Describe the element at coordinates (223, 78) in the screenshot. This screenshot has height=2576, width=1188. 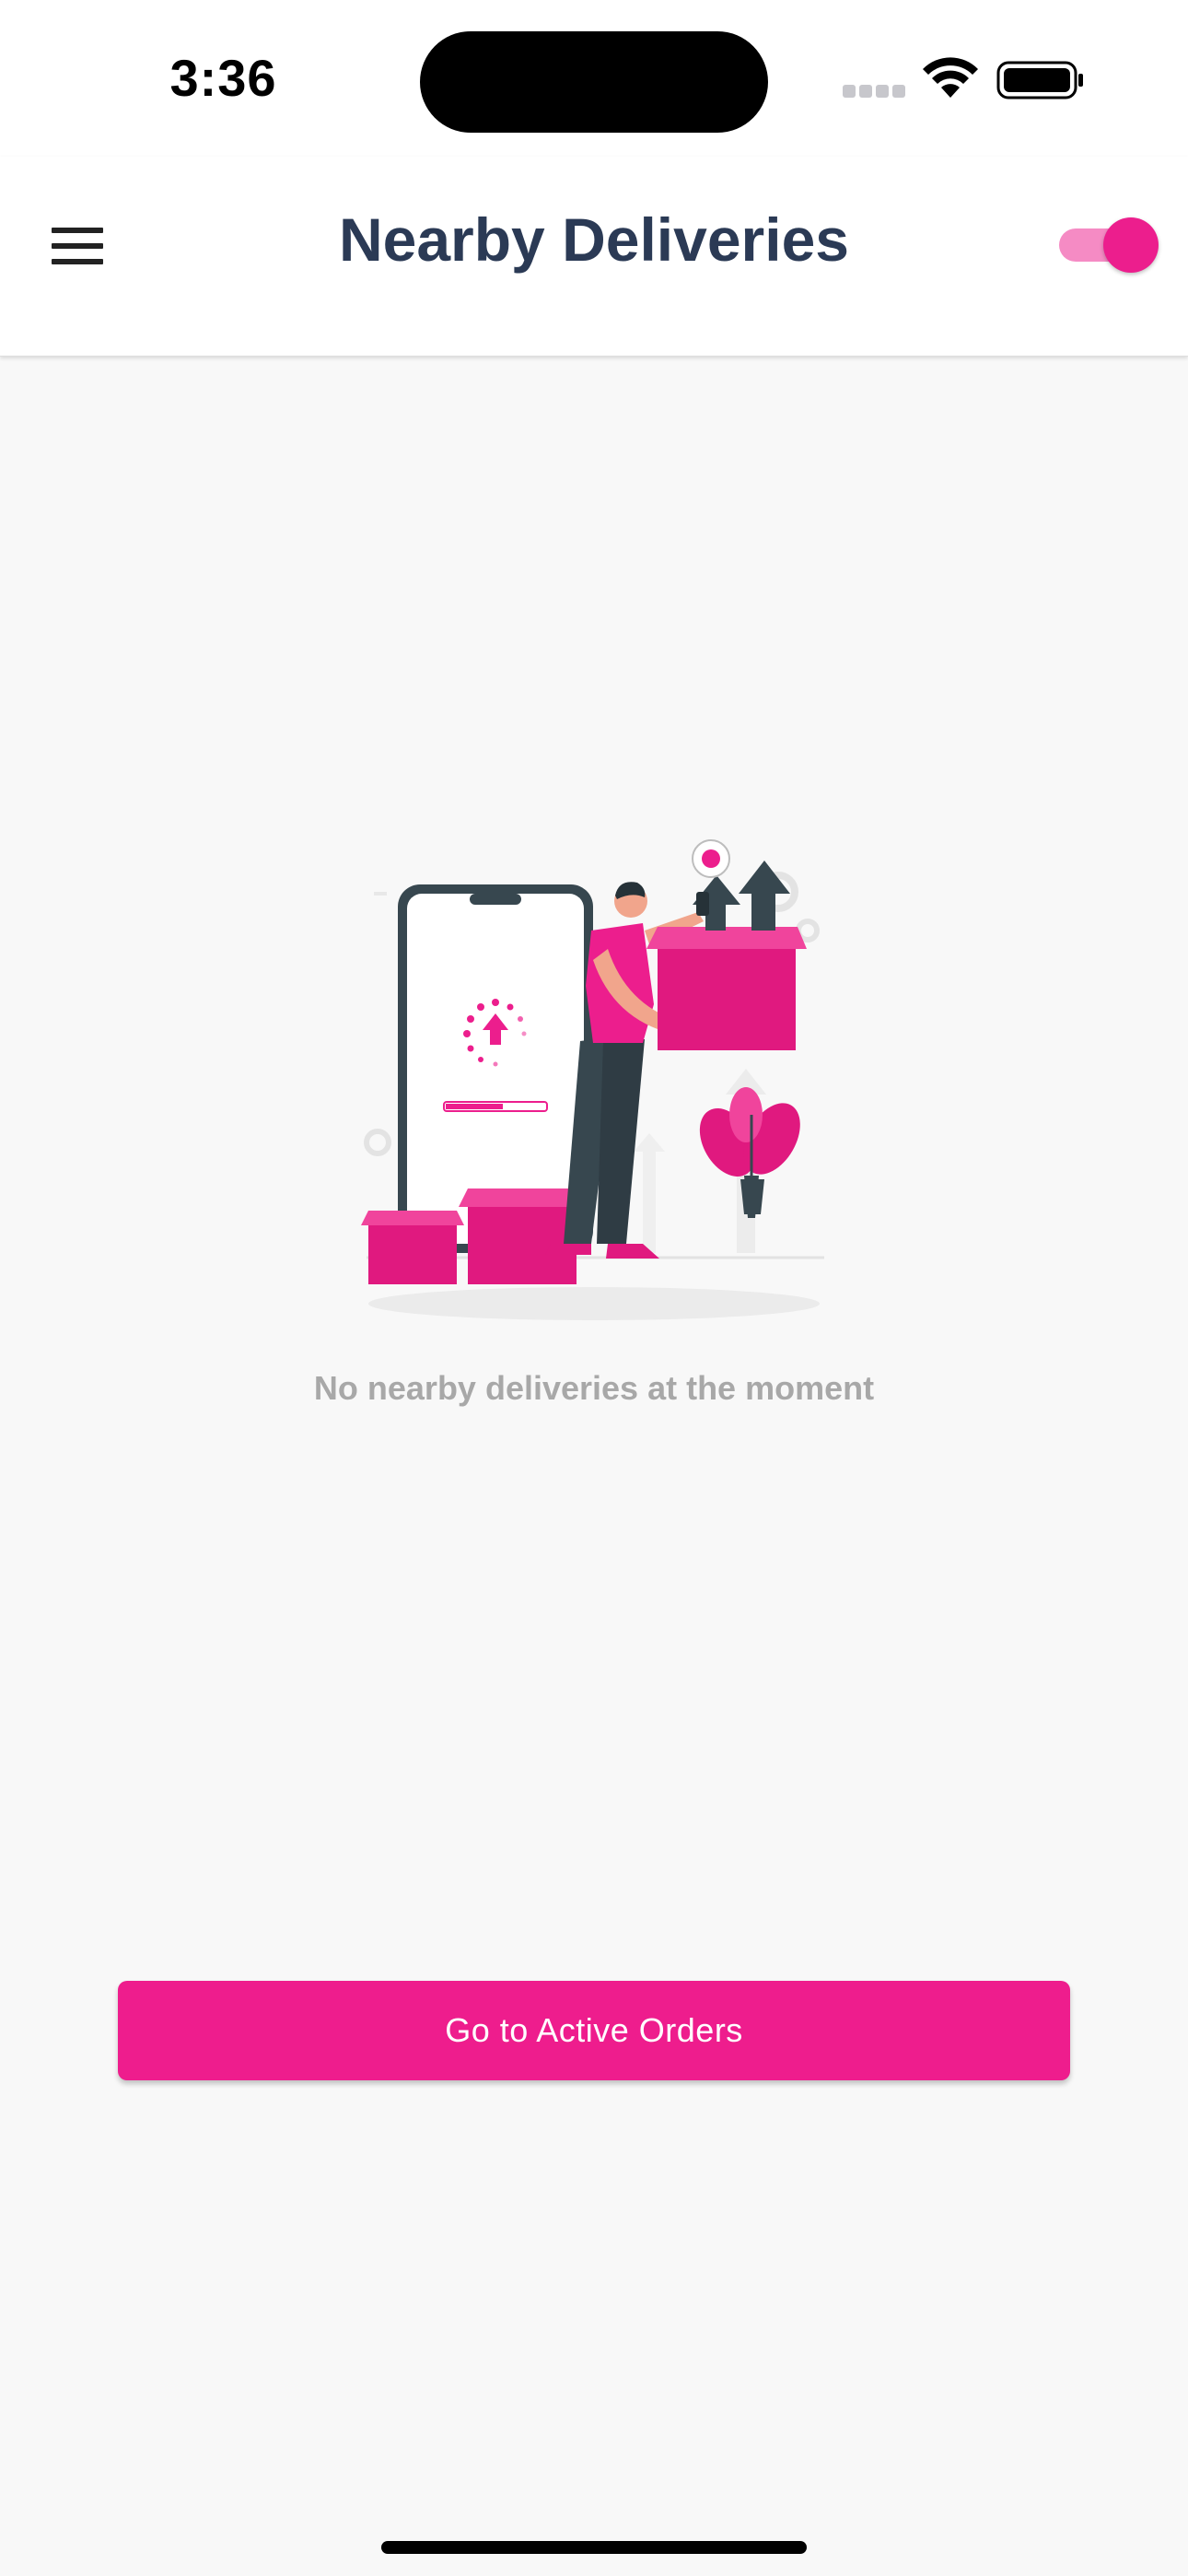
I see `status-time: 3:36` at that location.